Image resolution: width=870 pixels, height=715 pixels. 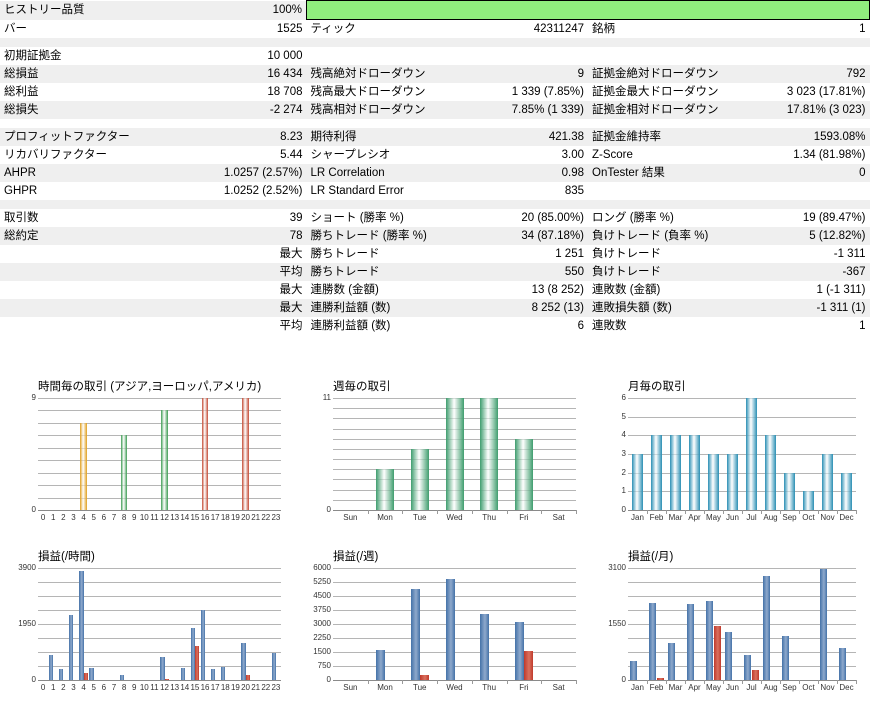 I want to click on stat-label: ショート (勝率 %), so click(x=377, y=218).